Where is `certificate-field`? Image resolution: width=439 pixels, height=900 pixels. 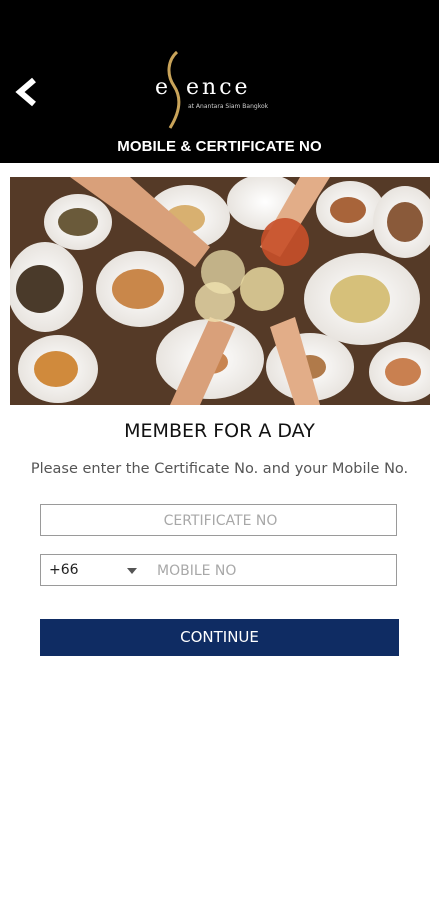
certificate-field is located at coordinates (220, 520).